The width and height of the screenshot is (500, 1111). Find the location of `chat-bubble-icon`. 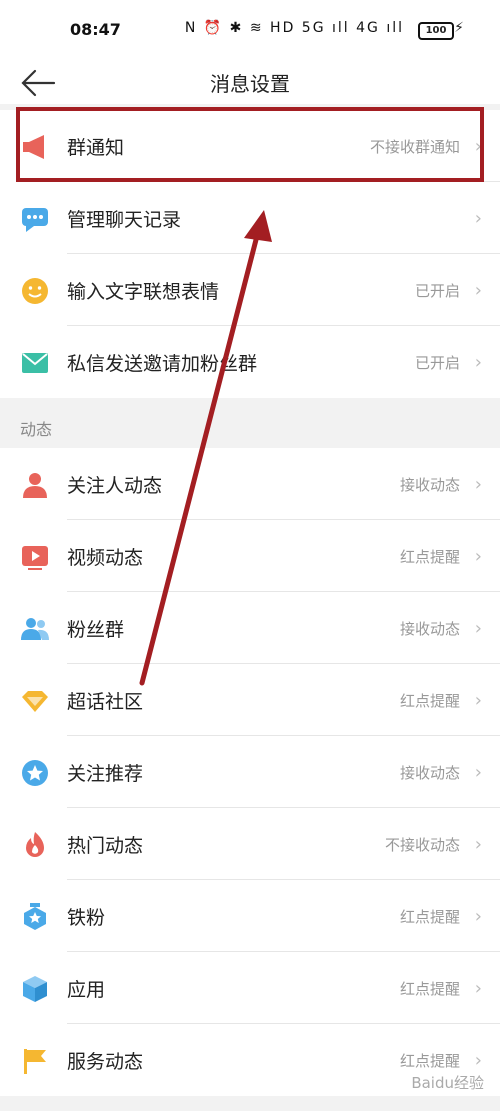

chat-bubble-icon is located at coordinates (35, 219).